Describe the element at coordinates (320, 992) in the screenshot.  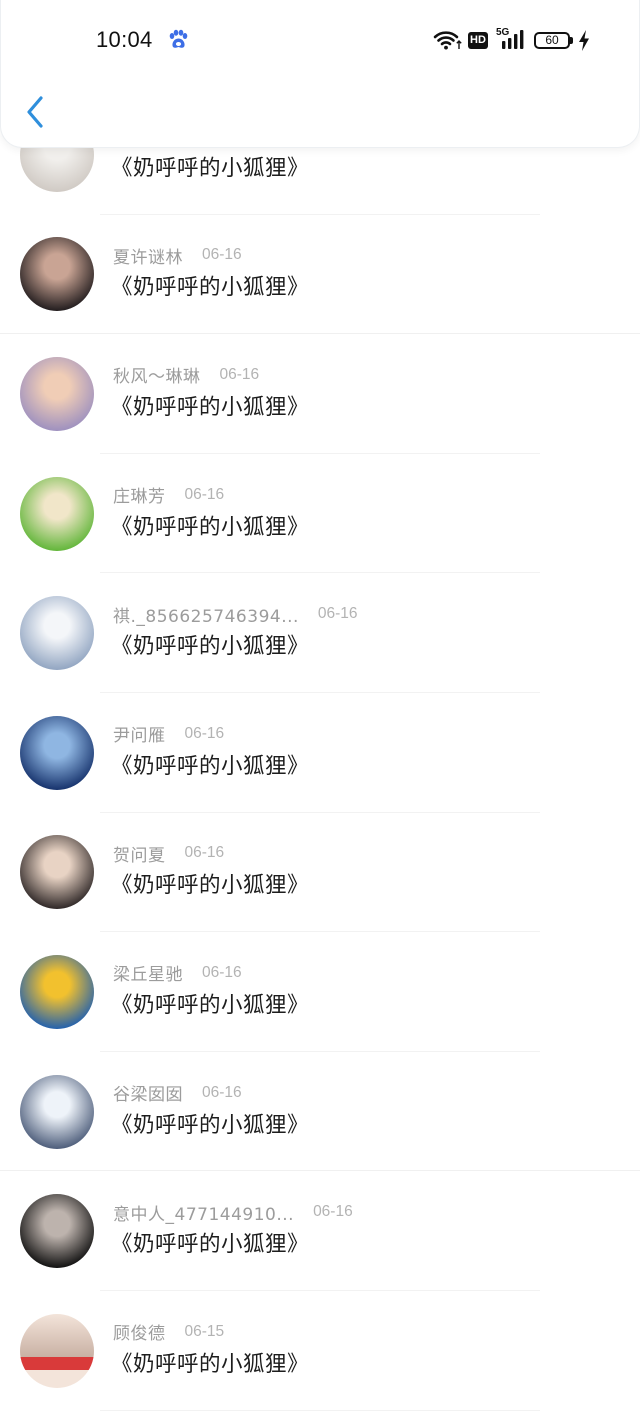
I see `list-item: 梁丘星驰 06-16 《奶呼呼的小狐狸》` at that location.